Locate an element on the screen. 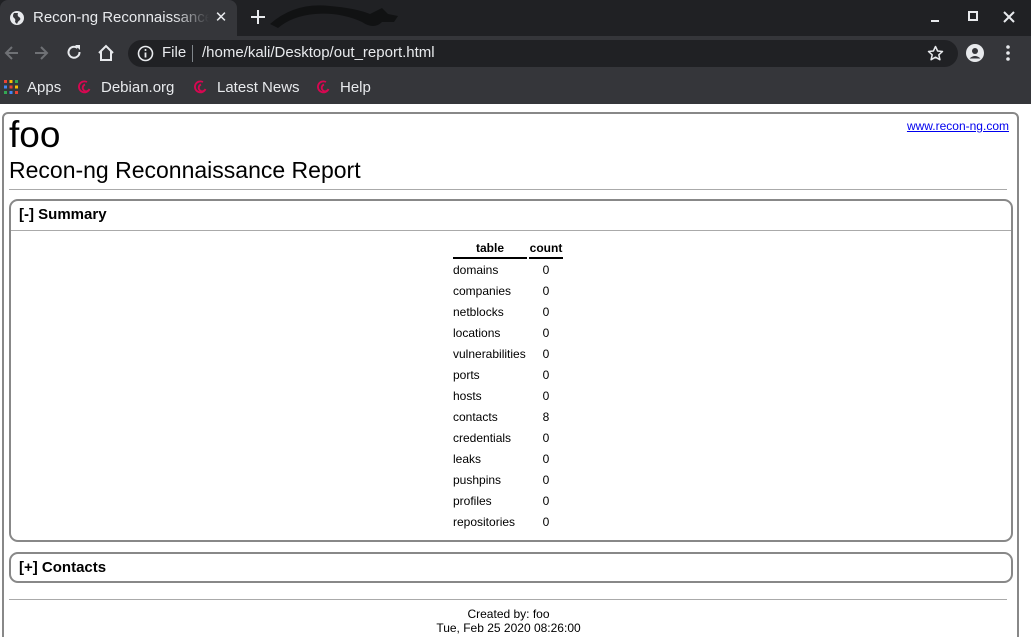 Image resolution: width=1031 pixels, height=637 pixels. back-icon is located at coordinates (12, 53).